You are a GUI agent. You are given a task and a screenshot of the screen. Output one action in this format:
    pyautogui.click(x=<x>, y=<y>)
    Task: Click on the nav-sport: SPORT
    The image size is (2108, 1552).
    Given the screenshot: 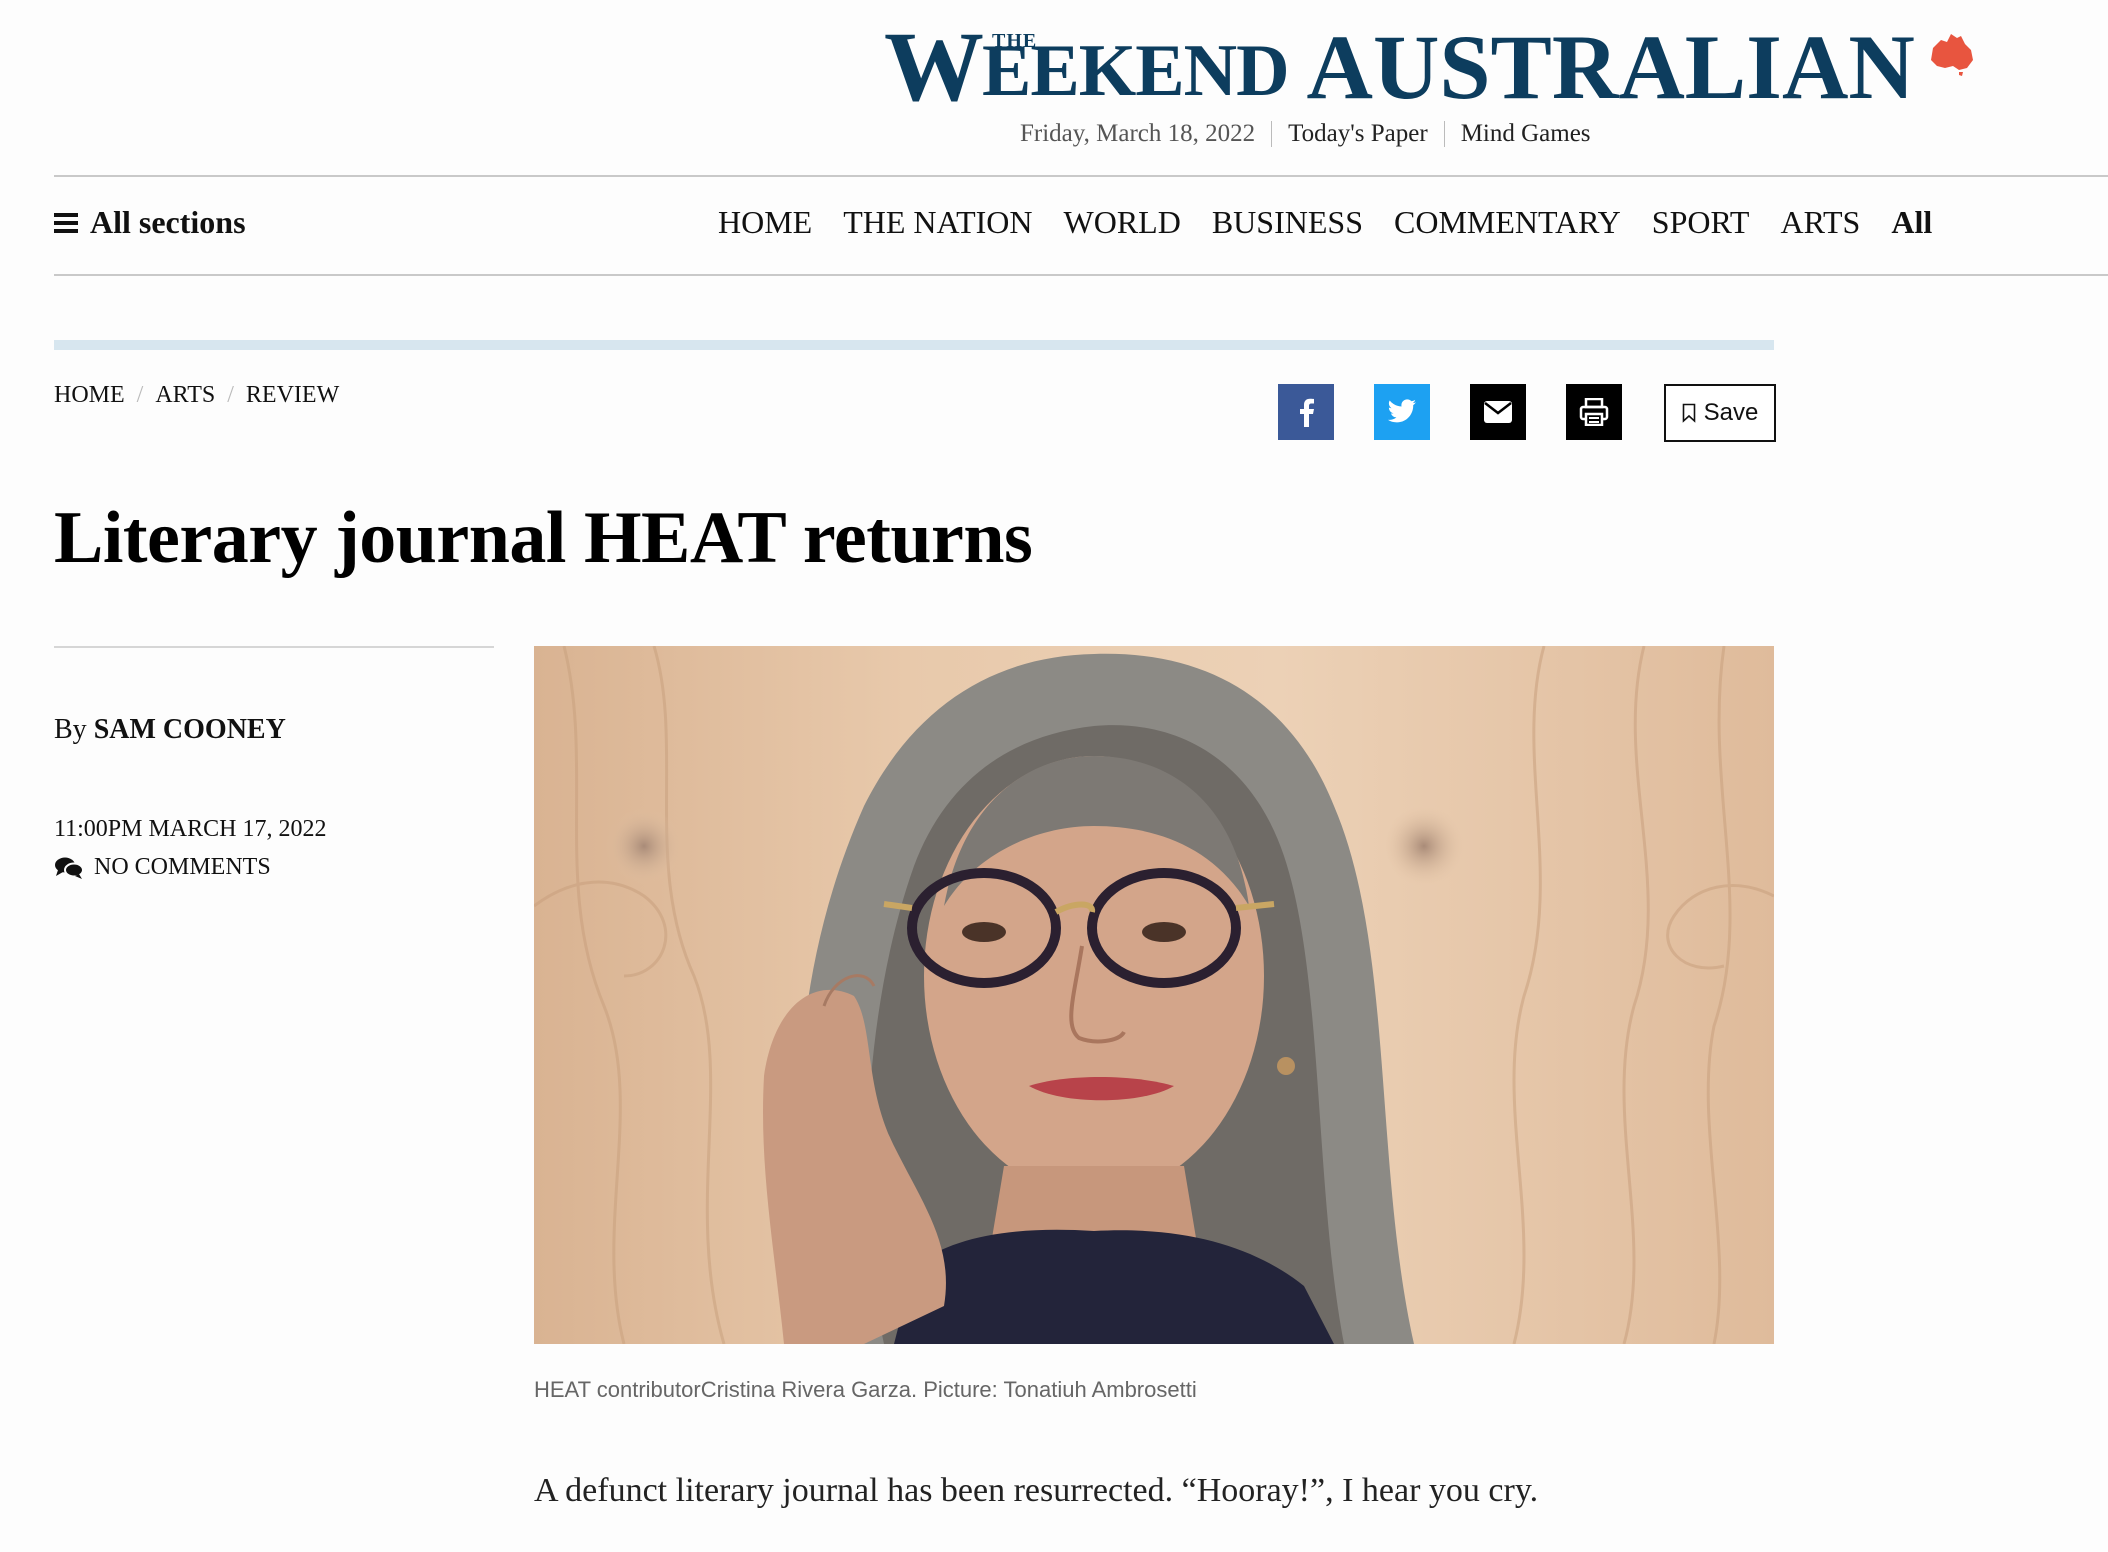 What is the action you would take?
    pyautogui.click(x=1701, y=222)
    